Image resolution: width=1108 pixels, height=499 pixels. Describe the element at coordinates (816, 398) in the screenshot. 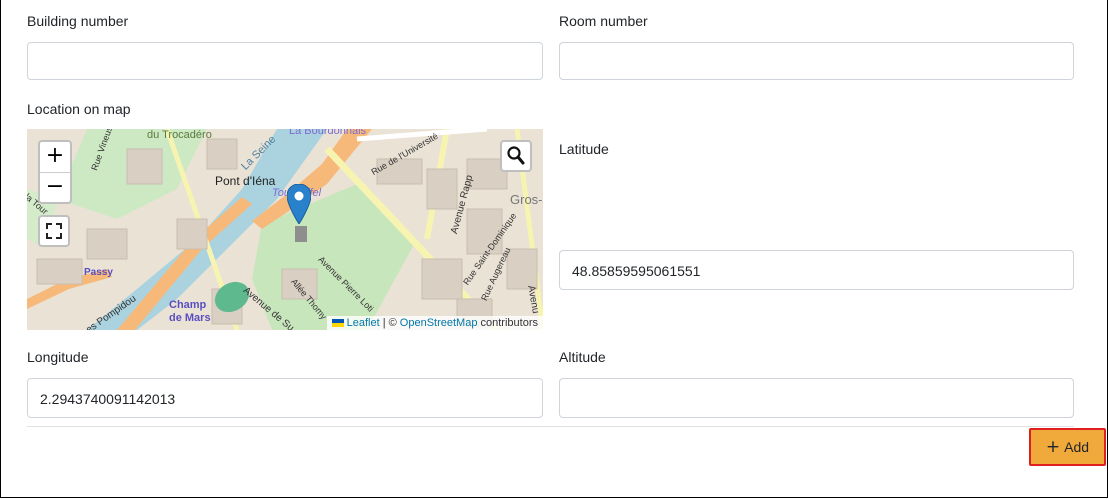

I see `altitude-input` at that location.